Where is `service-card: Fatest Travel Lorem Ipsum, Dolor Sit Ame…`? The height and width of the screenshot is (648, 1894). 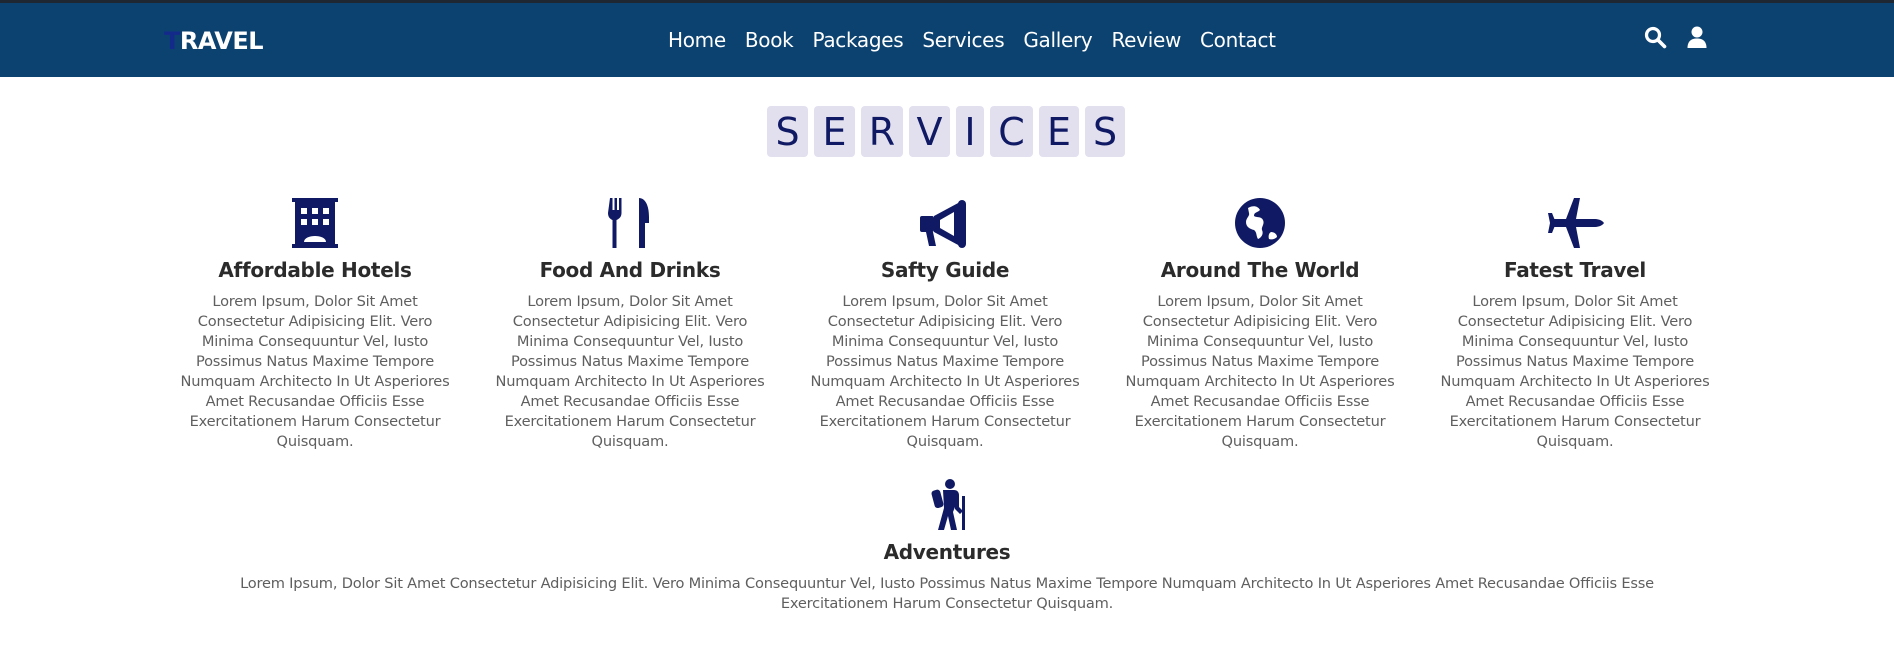
service-card: Fatest Travel Lorem Ipsum, Dolor Sit Ame… is located at coordinates (1575, 324).